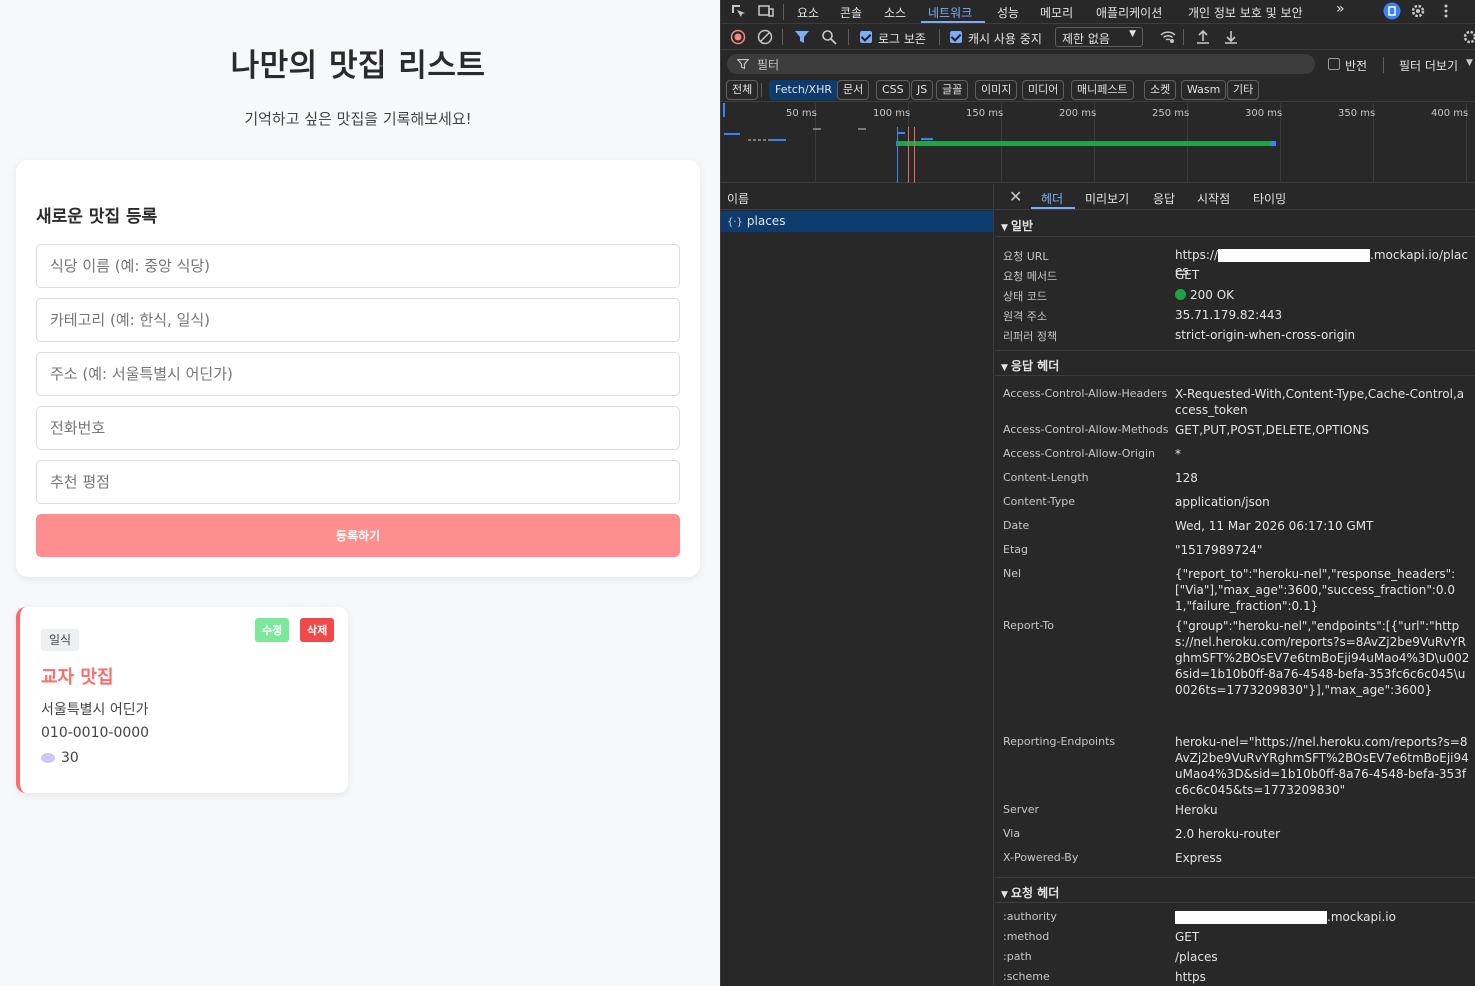 The width and height of the screenshot is (1475, 986). What do you see at coordinates (97, 217) in the screenshot?
I see `form-heading: 새로운 맛집 등록` at bounding box center [97, 217].